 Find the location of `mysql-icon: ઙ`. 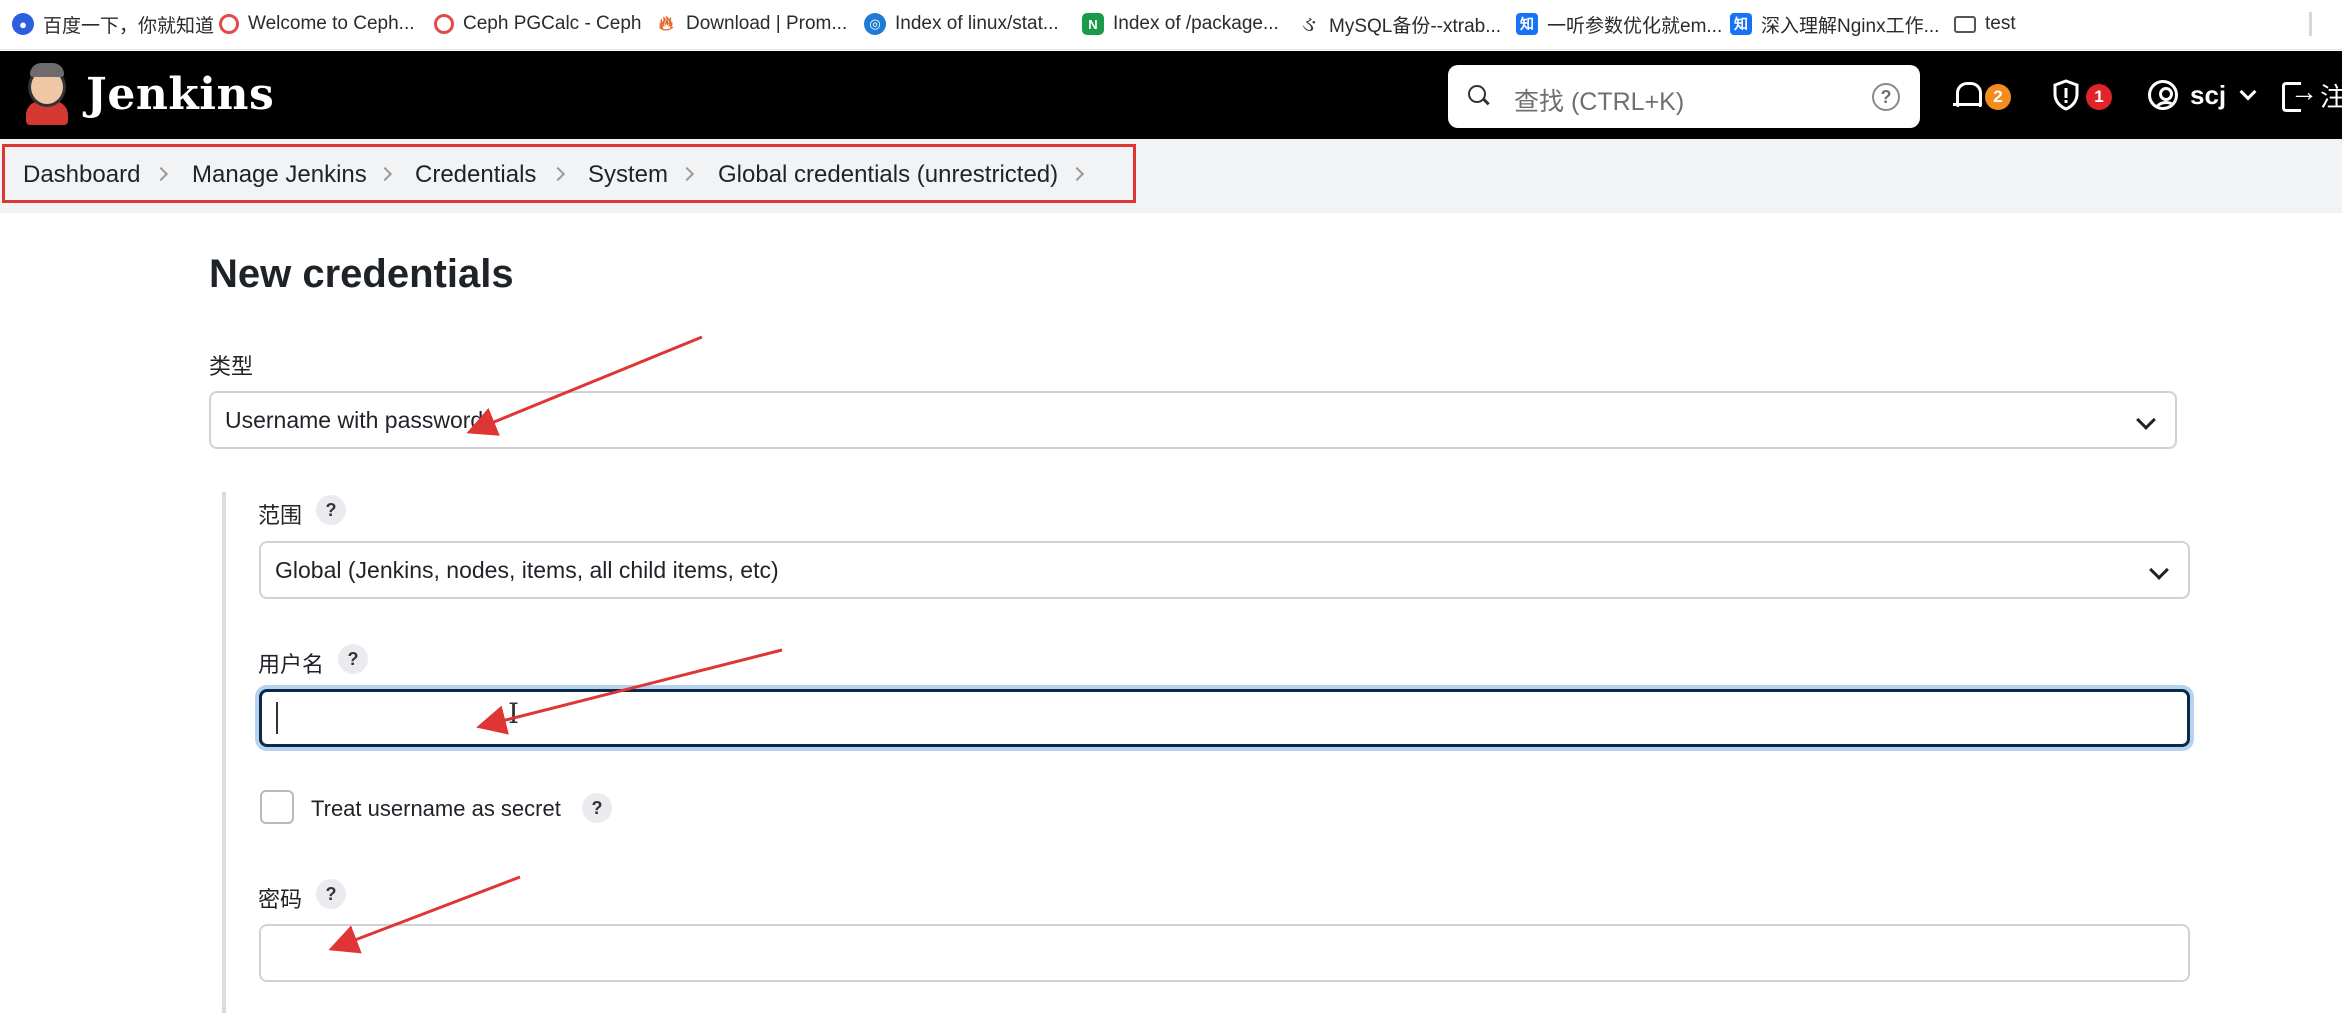

mysql-icon: ઙ is located at coordinates (1309, 23).